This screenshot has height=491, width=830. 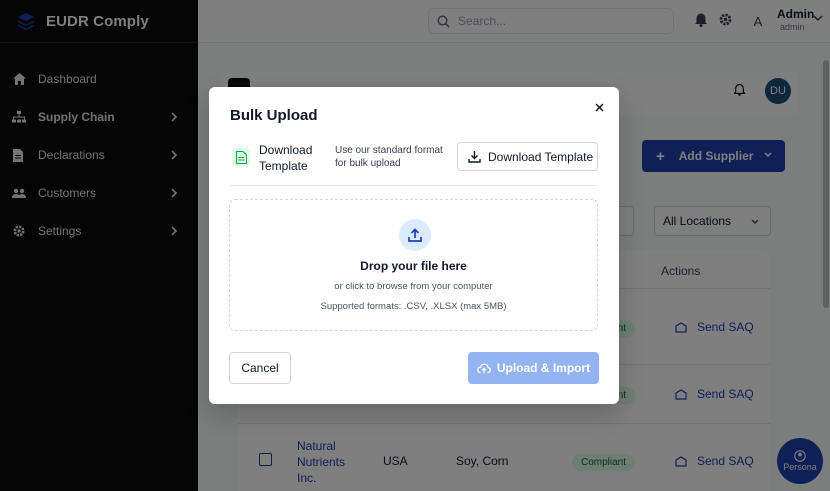 What do you see at coordinates (484, 368) in the screenshot?
I see `cloud-upload-icon` at bounding box center [484, 368].